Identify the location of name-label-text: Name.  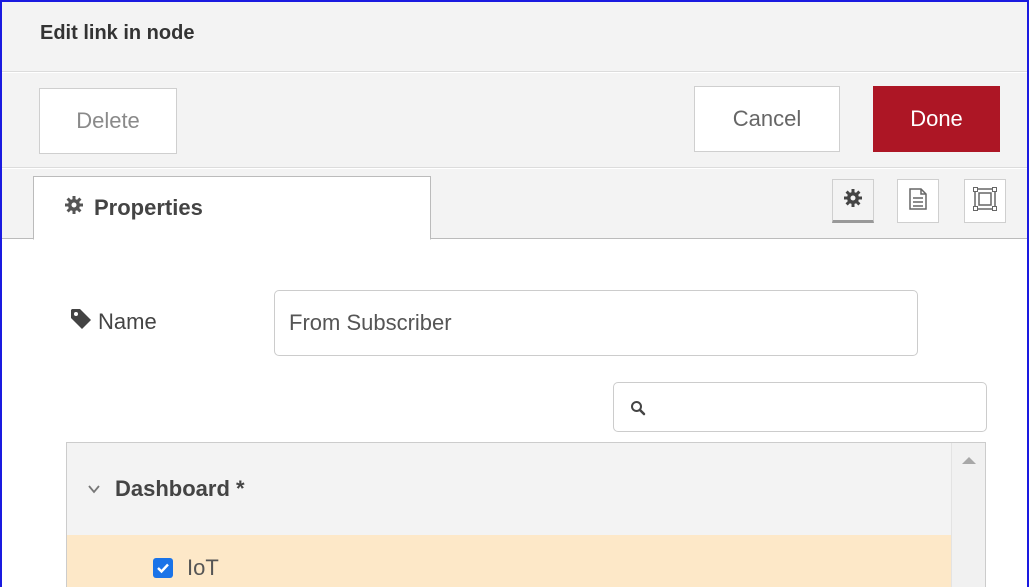
(127, 321).